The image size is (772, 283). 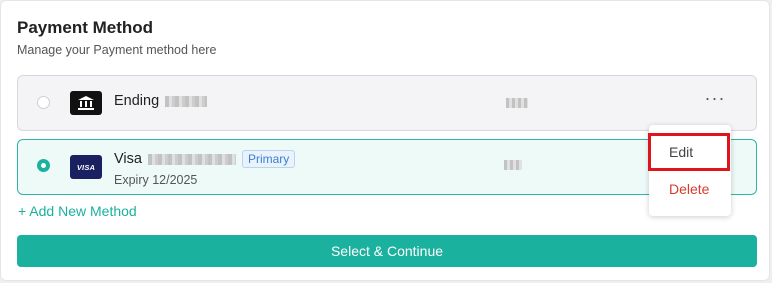 I want to click on select-continue-button: Select & Continue, so click(x=387, y=251).